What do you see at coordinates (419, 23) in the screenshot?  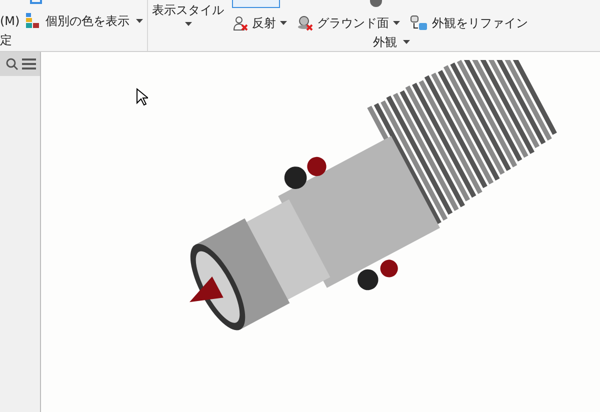 I see `refine-icon` at bounding box center [419, 23].